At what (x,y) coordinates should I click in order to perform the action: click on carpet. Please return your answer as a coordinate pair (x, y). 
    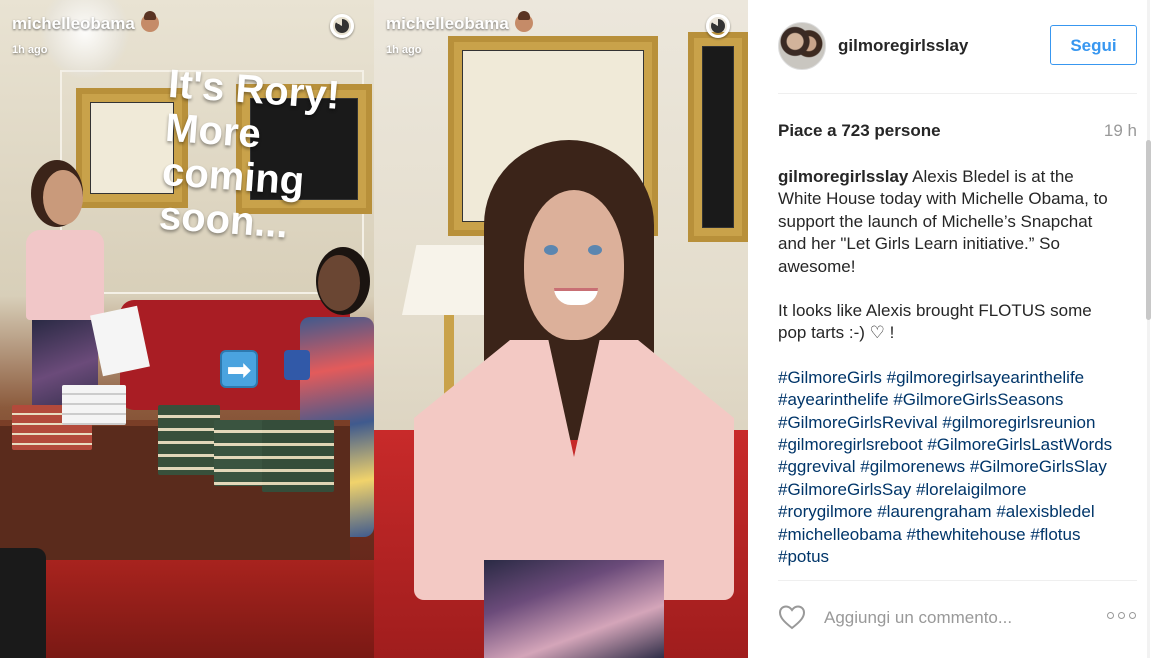
    Looking at the image, I should click on (187, 609).